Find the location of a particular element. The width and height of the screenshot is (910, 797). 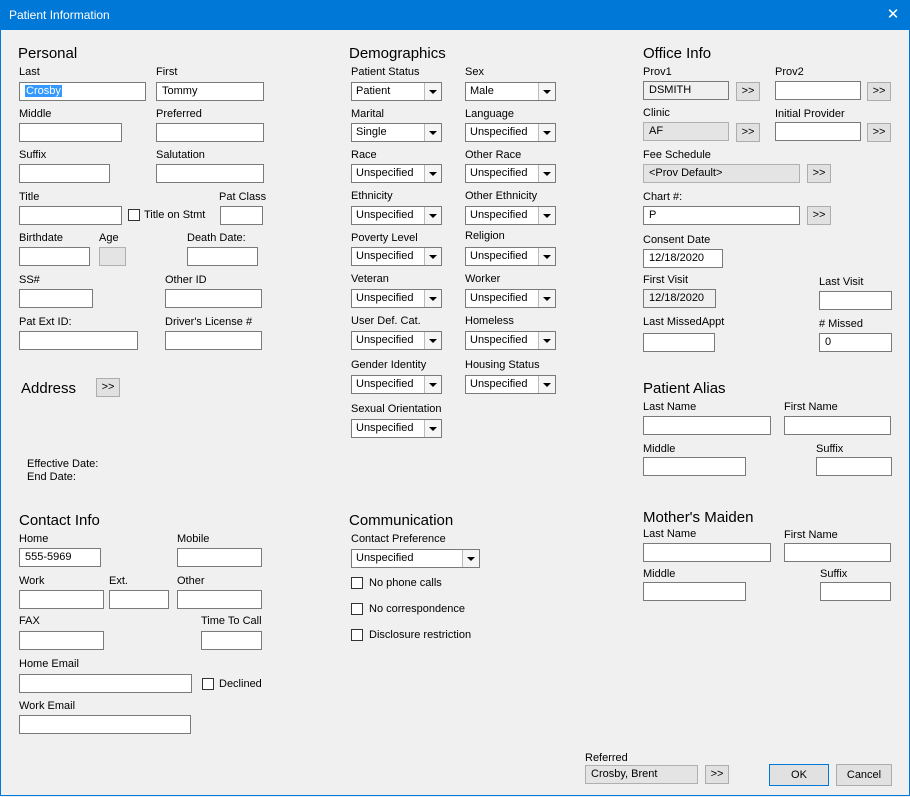

marital-dropdown: Single is located at coordinates (396, 132).